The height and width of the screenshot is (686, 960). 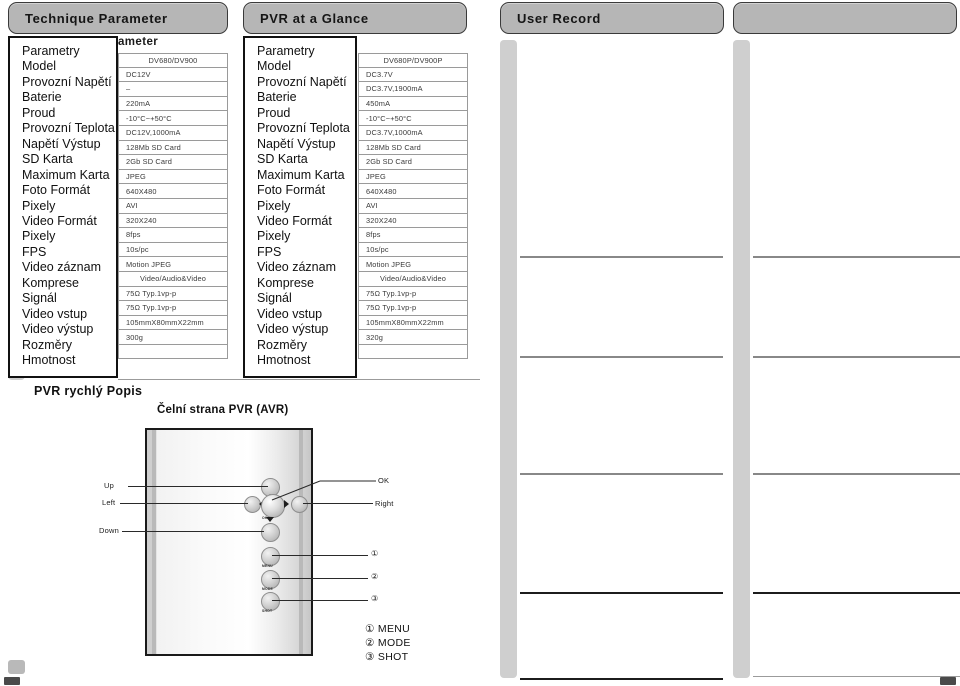 What do you see at coordinates (293, 329) in the screenshot?
I see `spec-b-label-row: Video výstup` at bounding box center [293, 329].